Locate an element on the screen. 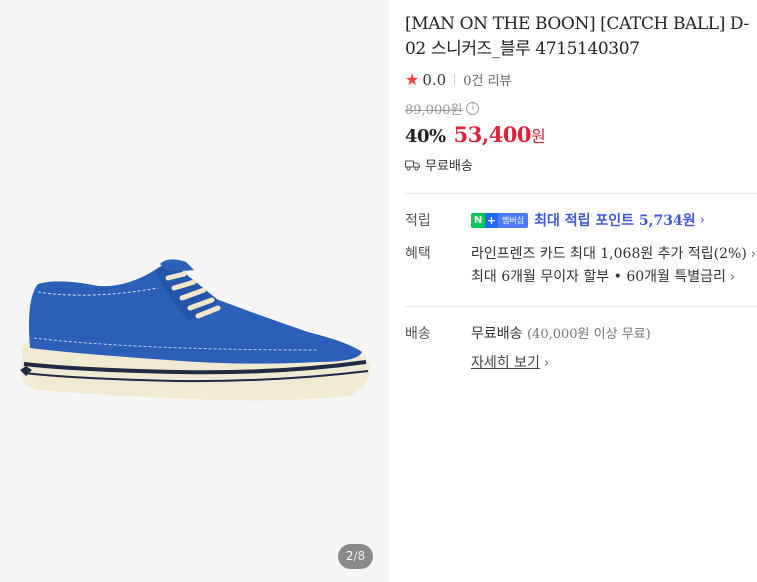  points-row: 적립 N + 멤버십 최대 적립 포인트 5,734원 › is located at coordinates (581, 220).